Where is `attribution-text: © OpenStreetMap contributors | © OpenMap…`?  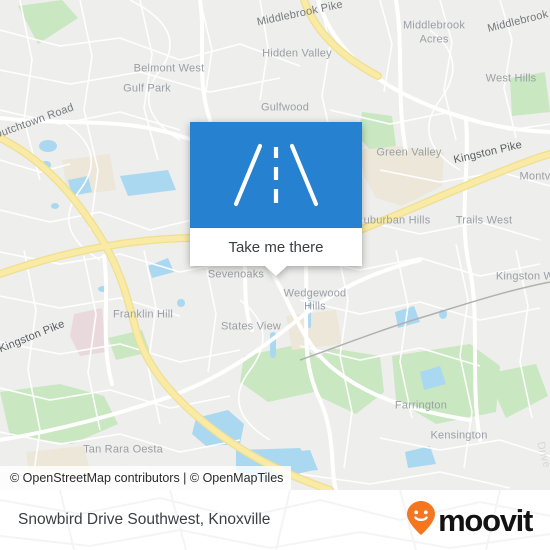
attribution-text: © OpenStreetMap contributors | © OpenMap… is located at coordinates (147, 478).